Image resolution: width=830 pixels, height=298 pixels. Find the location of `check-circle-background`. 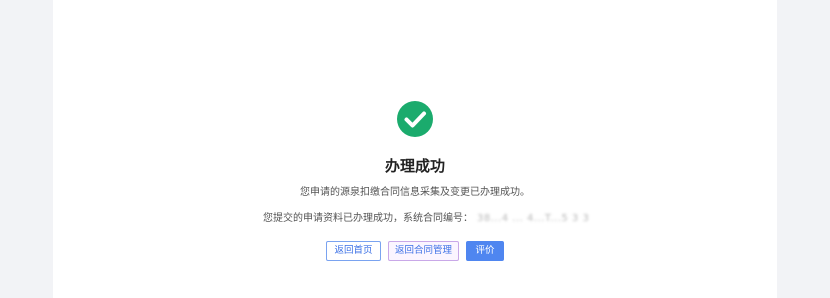

check-circle-background is located at coordinates (415, 119).